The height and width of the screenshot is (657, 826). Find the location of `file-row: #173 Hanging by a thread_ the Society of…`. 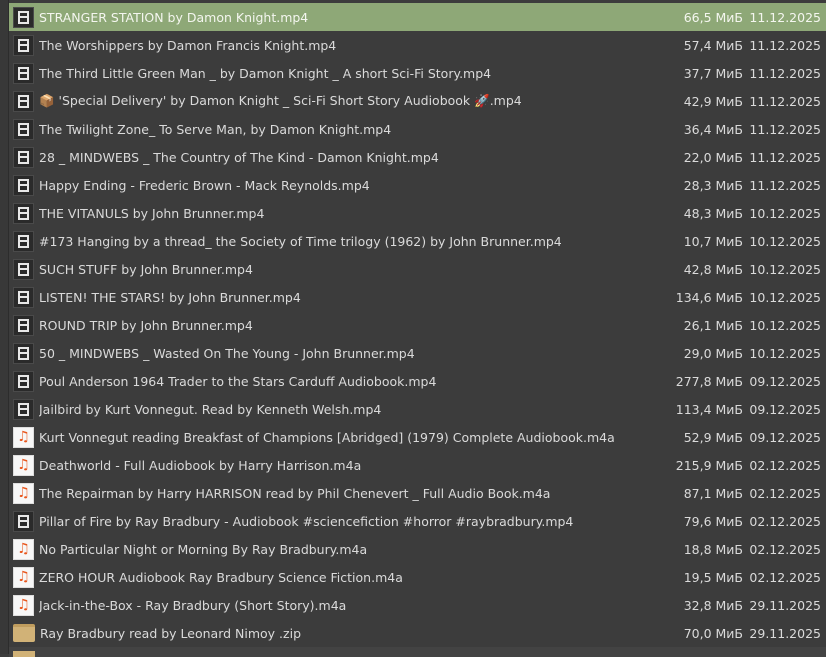

file-row: #173 Hanging by a thread_ the Society of… is located at coordinates (417, 241).